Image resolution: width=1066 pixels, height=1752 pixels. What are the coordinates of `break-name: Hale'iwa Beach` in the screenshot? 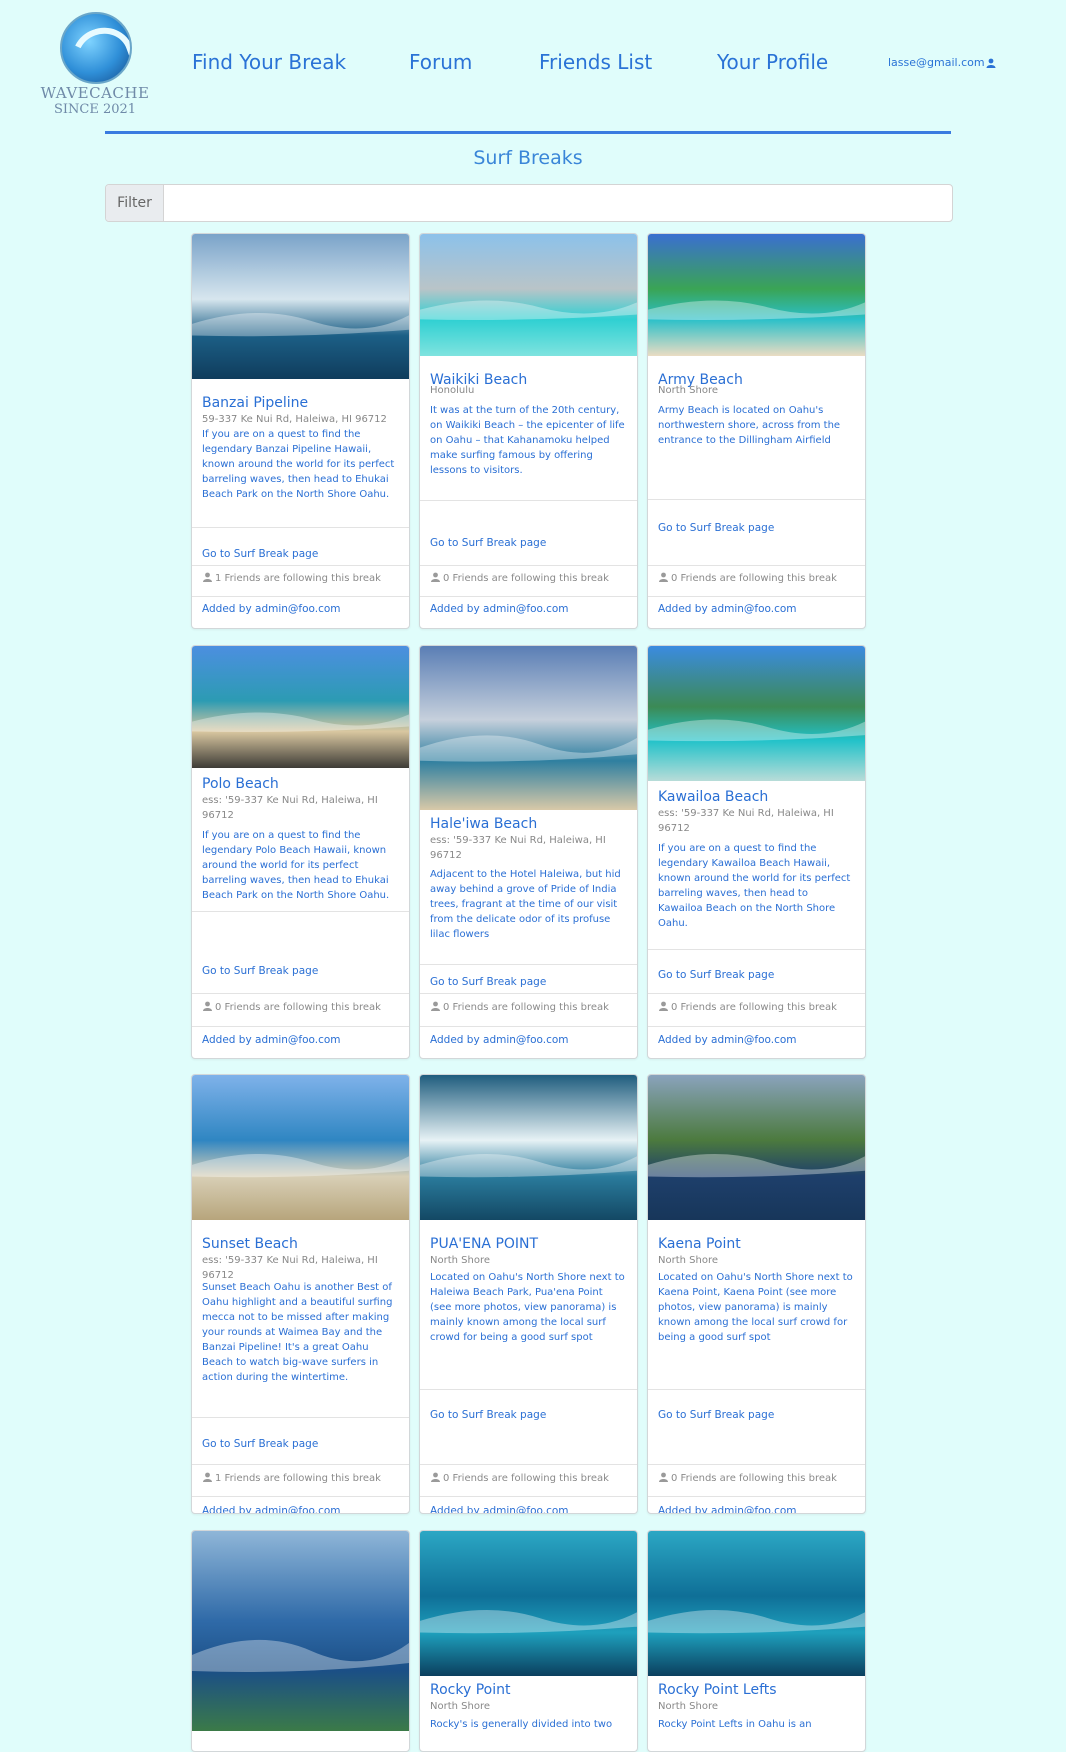 It's located at (483, 824).